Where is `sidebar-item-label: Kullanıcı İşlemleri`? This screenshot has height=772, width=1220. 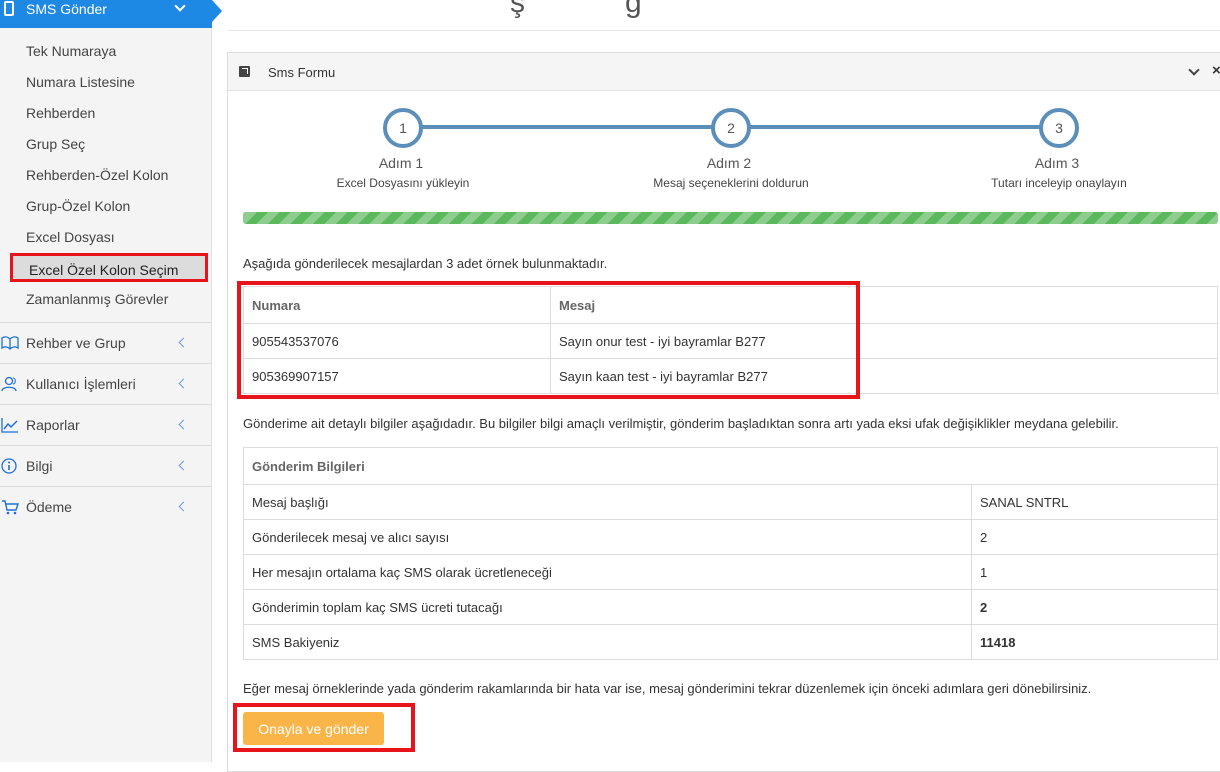
sidebar-item-label: Kullanıcı İşlemleri is located at coordinates (81, 384).